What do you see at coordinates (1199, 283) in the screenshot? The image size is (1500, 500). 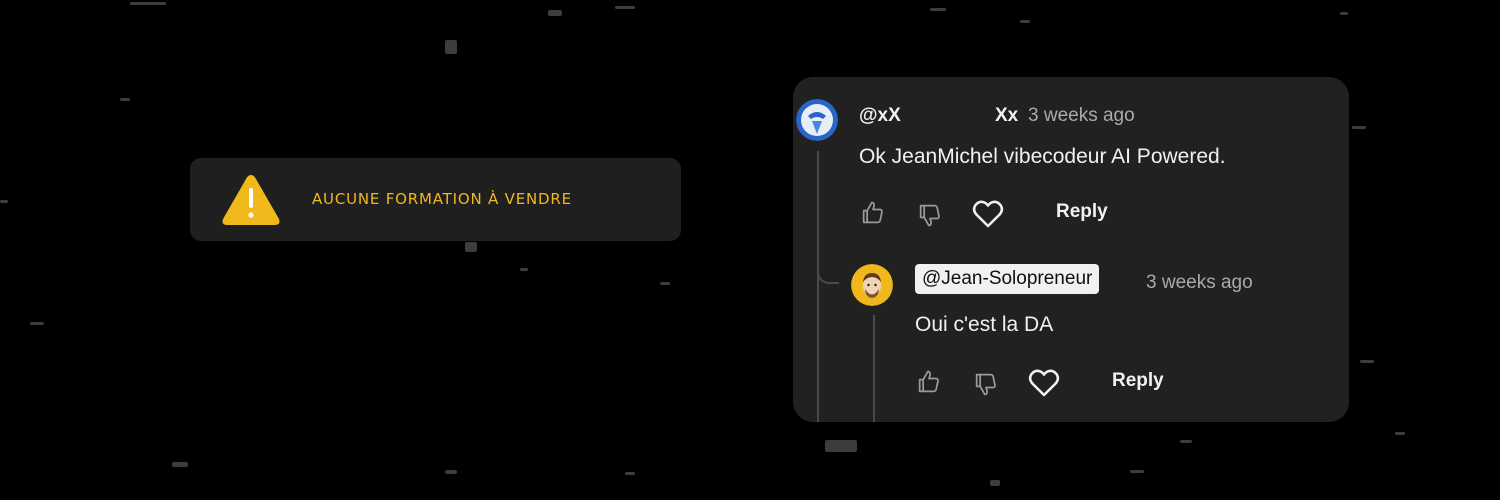 I see `reply-timestamp: 3 weeks ago` at bounding box center [1199, 283].